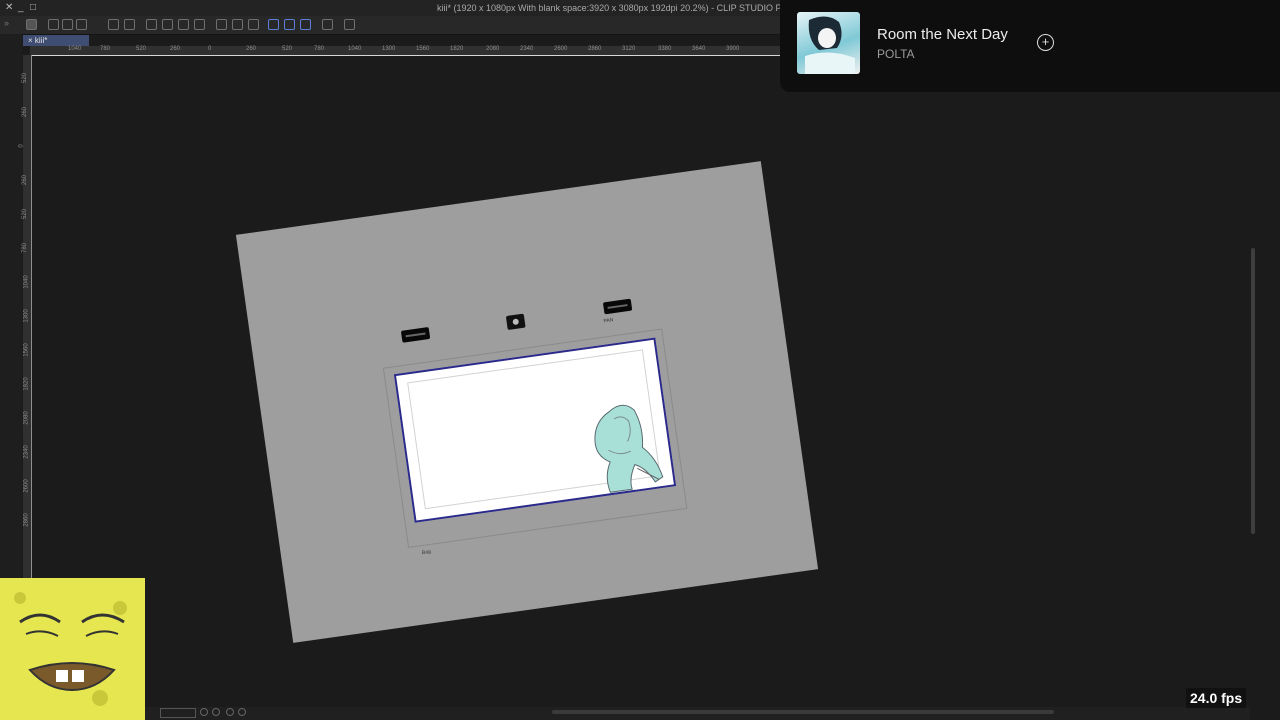 The width and height of the screenshot is (1280, 720). Describe the element at coordinates (204, 712) in the screenshot. I see `rotate-left-icon` at that location.